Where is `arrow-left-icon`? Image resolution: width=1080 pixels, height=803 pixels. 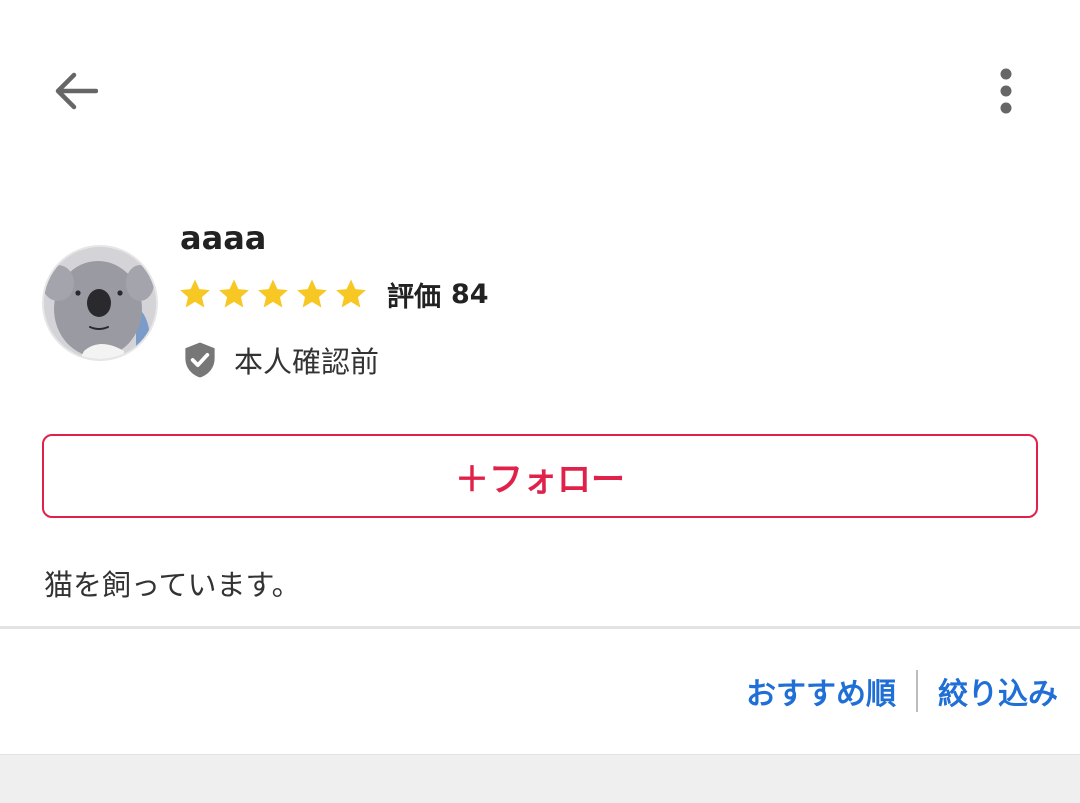 arrow-left-icon is located at coordinates (76, 91).